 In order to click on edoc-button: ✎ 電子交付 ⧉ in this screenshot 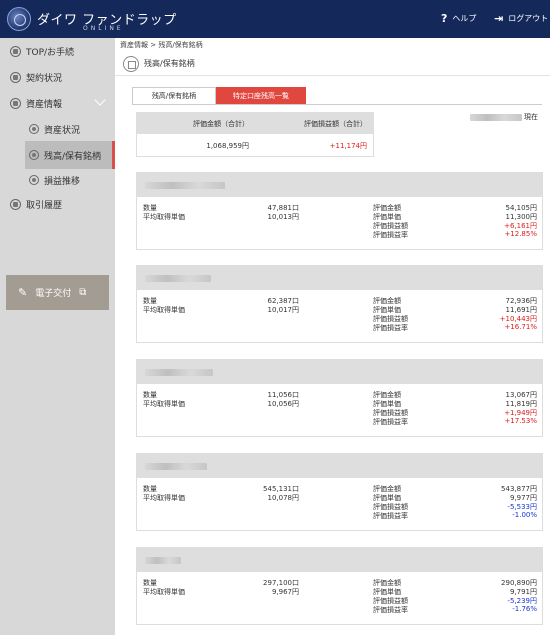, I will do `click(57, 292)`.